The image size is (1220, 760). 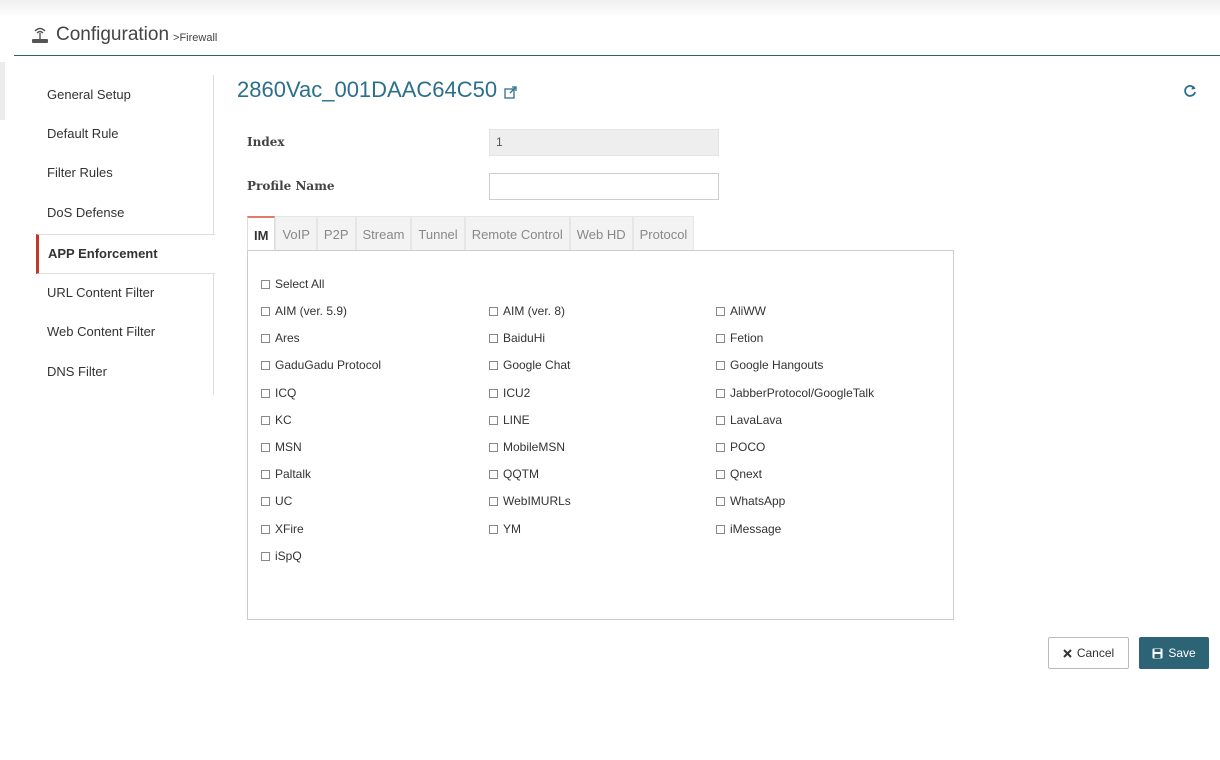 What do you see at coordinates (286, 393) in the screenshot?
I see `checkbox-label: ICQ` at bounding box center [286, 393].